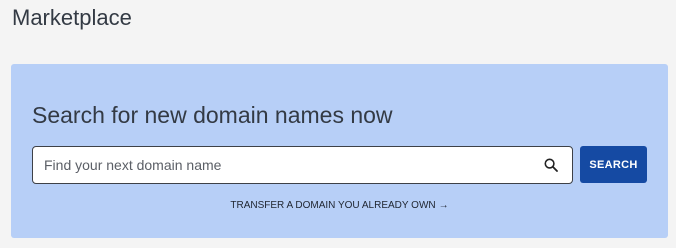 Image resolution: width=676 pixels, height=248 pixels. I want to click on arrow-right-icon: →, so click(443, 205).